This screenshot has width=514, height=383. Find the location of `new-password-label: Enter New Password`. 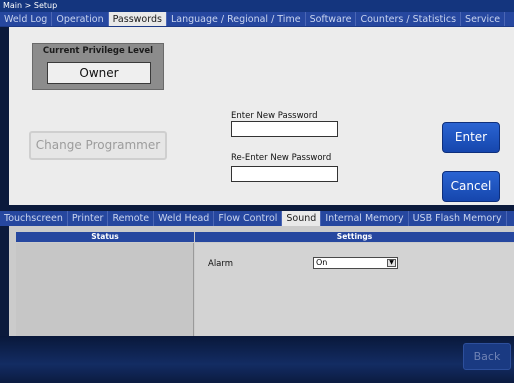

new-password-label: Enter New Password is located at coordinates (274, 116).